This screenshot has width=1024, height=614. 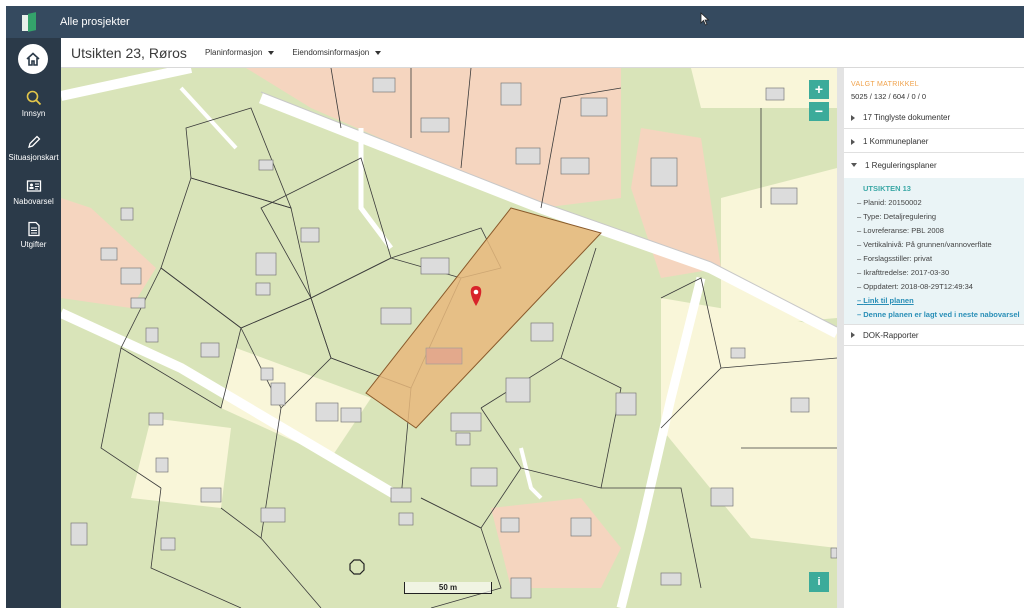 I want to click on sidebar-item-label: Nabovarsel, so click(x=33, y=201).